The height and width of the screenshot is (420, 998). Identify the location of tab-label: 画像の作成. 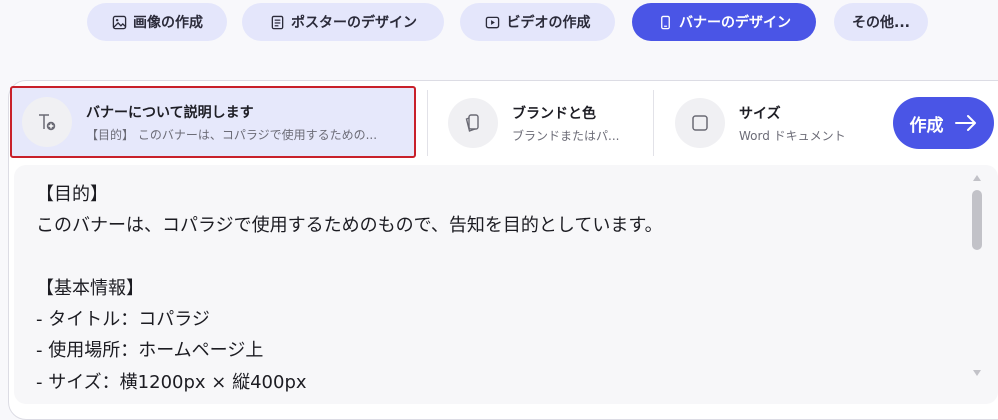
(168, 23).